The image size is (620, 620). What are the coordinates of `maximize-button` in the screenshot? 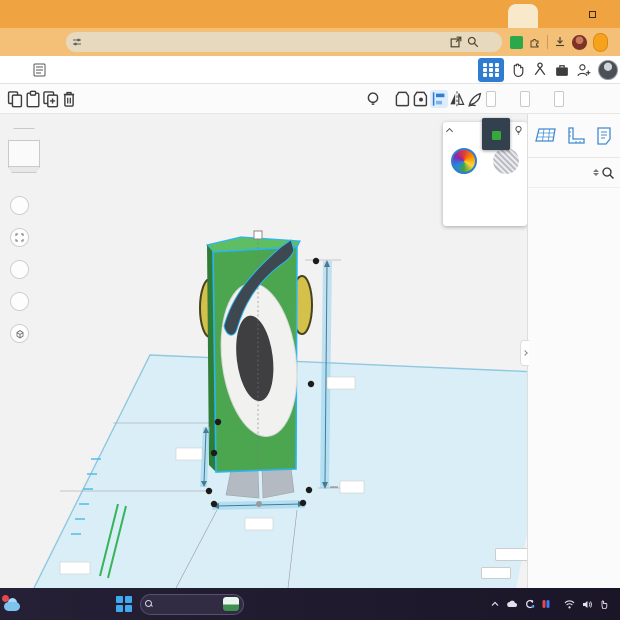 It's located at (592, 14).